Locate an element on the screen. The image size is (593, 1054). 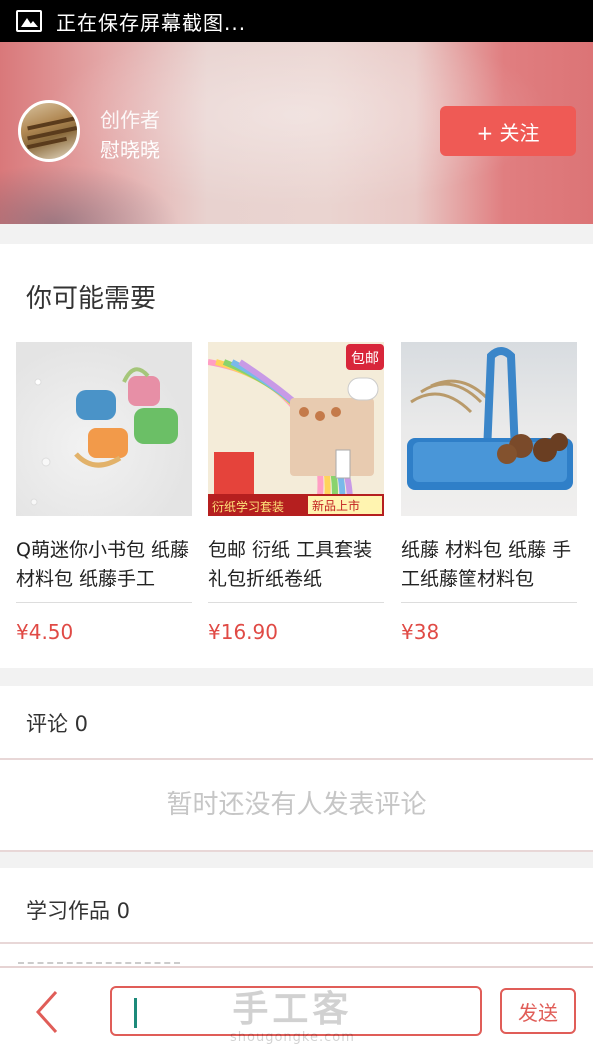
chevron-left-icon is located at coordinates (48, 1012).